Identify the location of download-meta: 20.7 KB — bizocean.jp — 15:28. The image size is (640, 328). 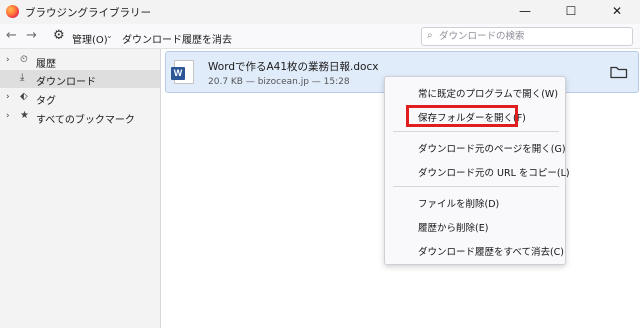
(279, 82).